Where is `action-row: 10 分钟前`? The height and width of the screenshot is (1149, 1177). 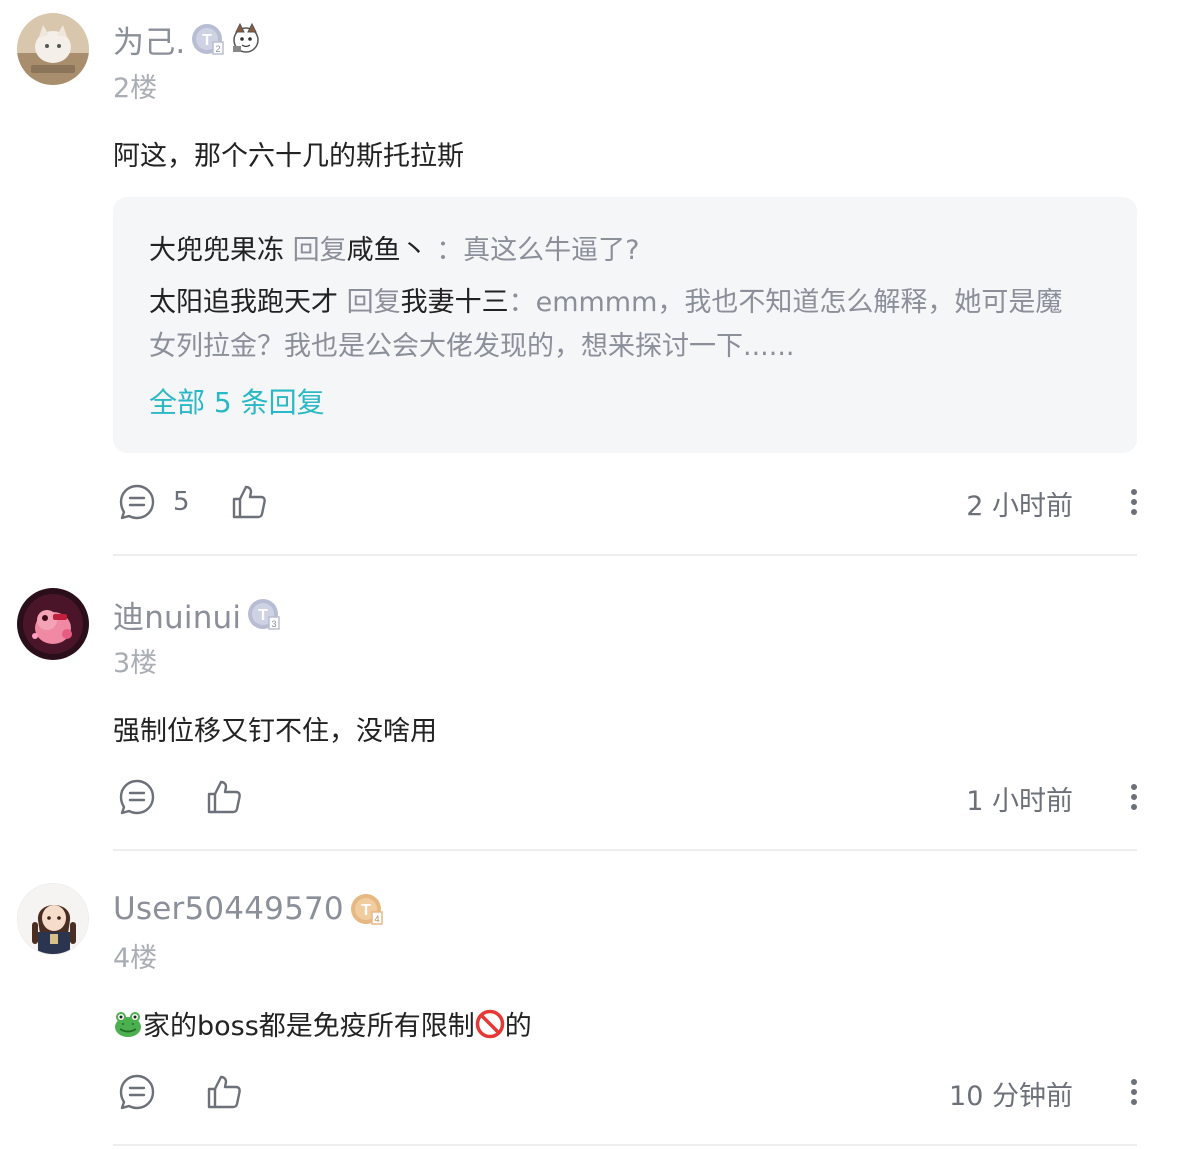
action-row: 10 分钟前 is located at coordinates (625, 1092).